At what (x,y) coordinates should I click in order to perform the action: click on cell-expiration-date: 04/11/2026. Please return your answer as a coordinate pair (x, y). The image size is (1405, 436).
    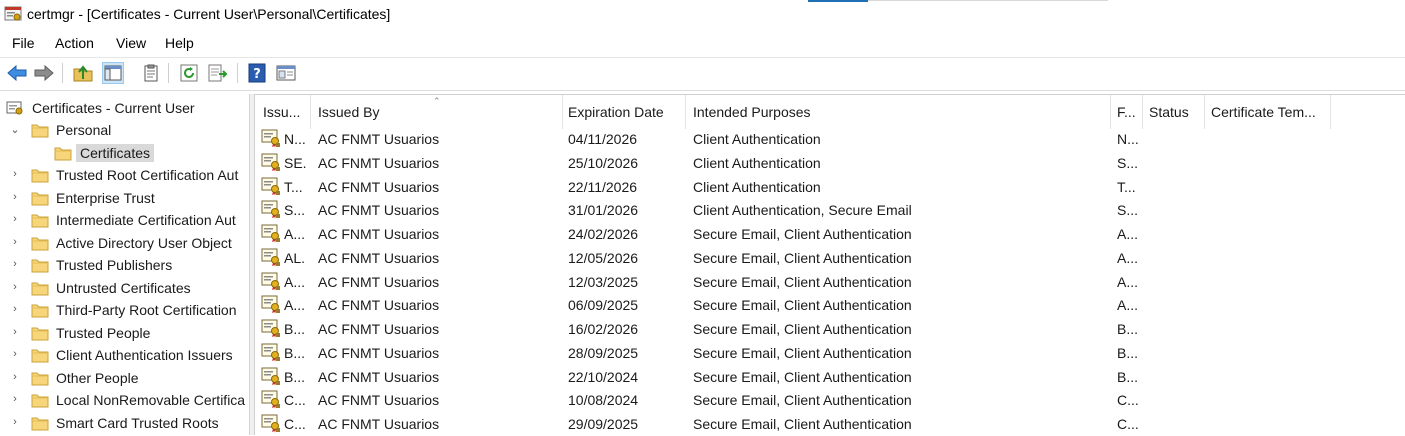
    Looking at the image, I should click on (603, 139).